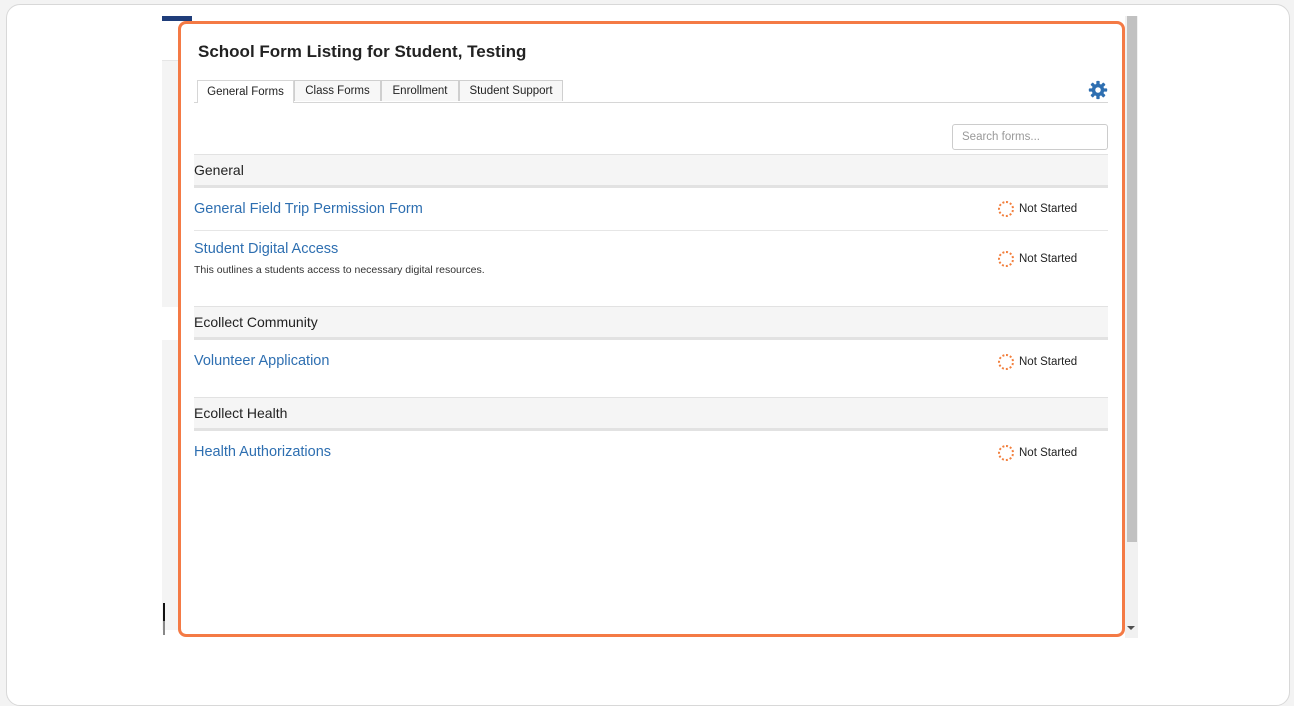  I want to click on form-row: Volunteer Application Not Started, so click(651, 369).